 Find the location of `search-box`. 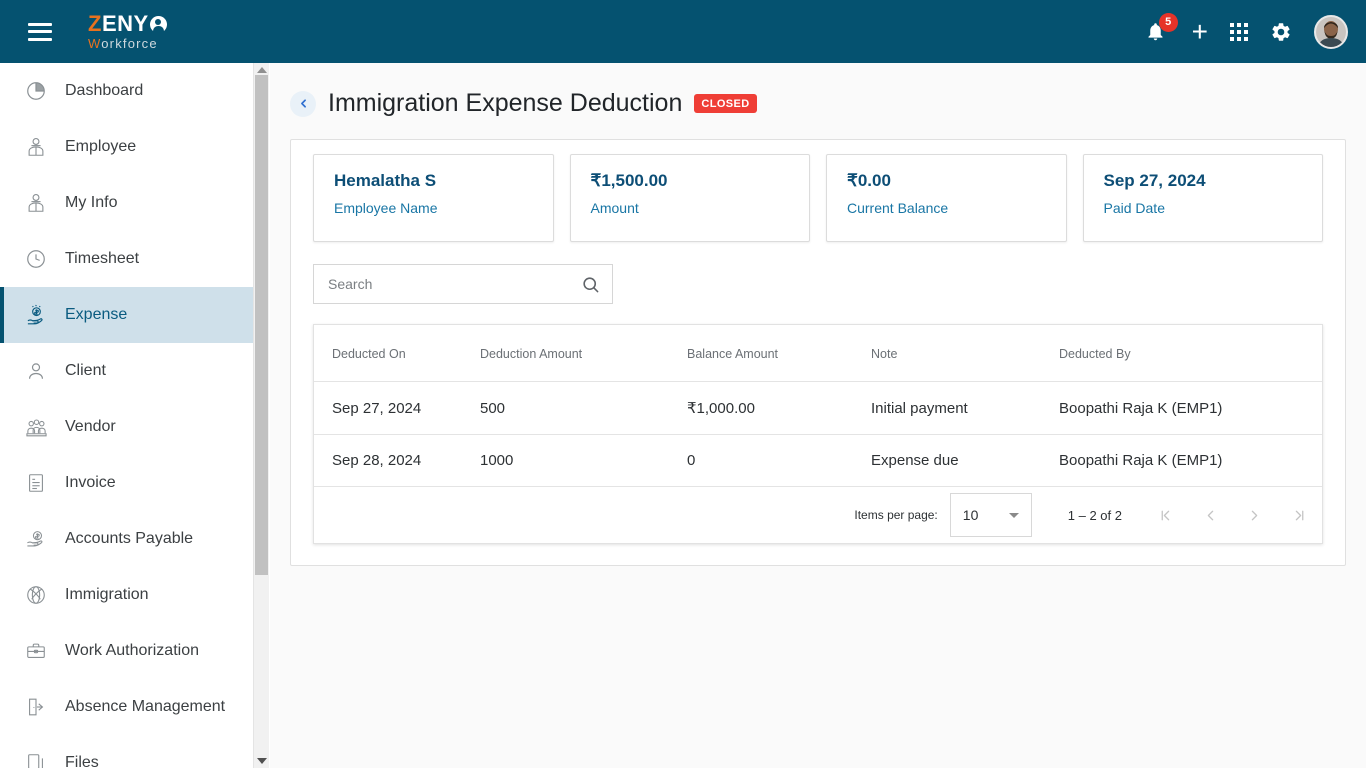

search-box is located at coordinates (463, 284).